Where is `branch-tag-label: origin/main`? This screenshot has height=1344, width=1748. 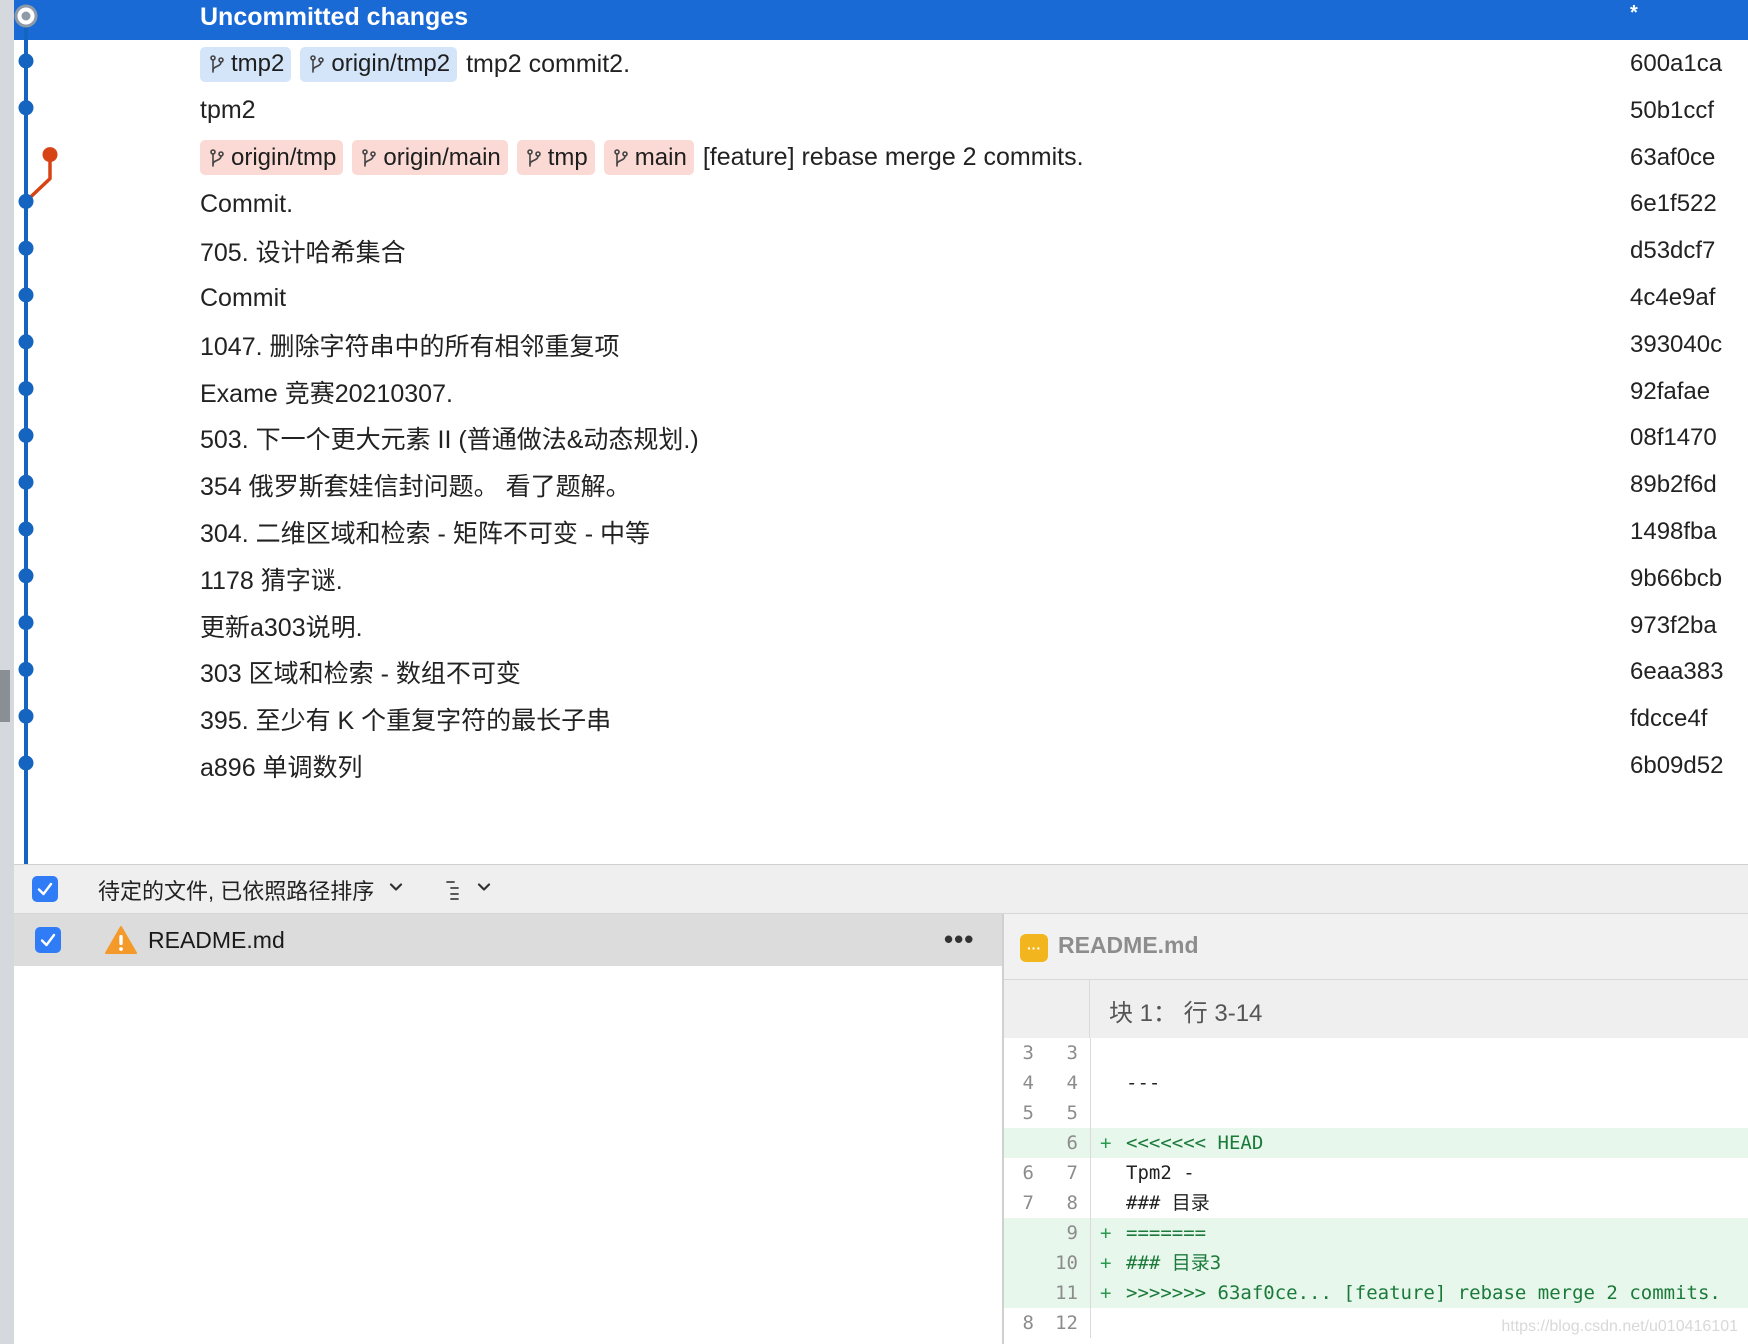 branch-tag-label: origin/main is located at coordinates (442, 157).